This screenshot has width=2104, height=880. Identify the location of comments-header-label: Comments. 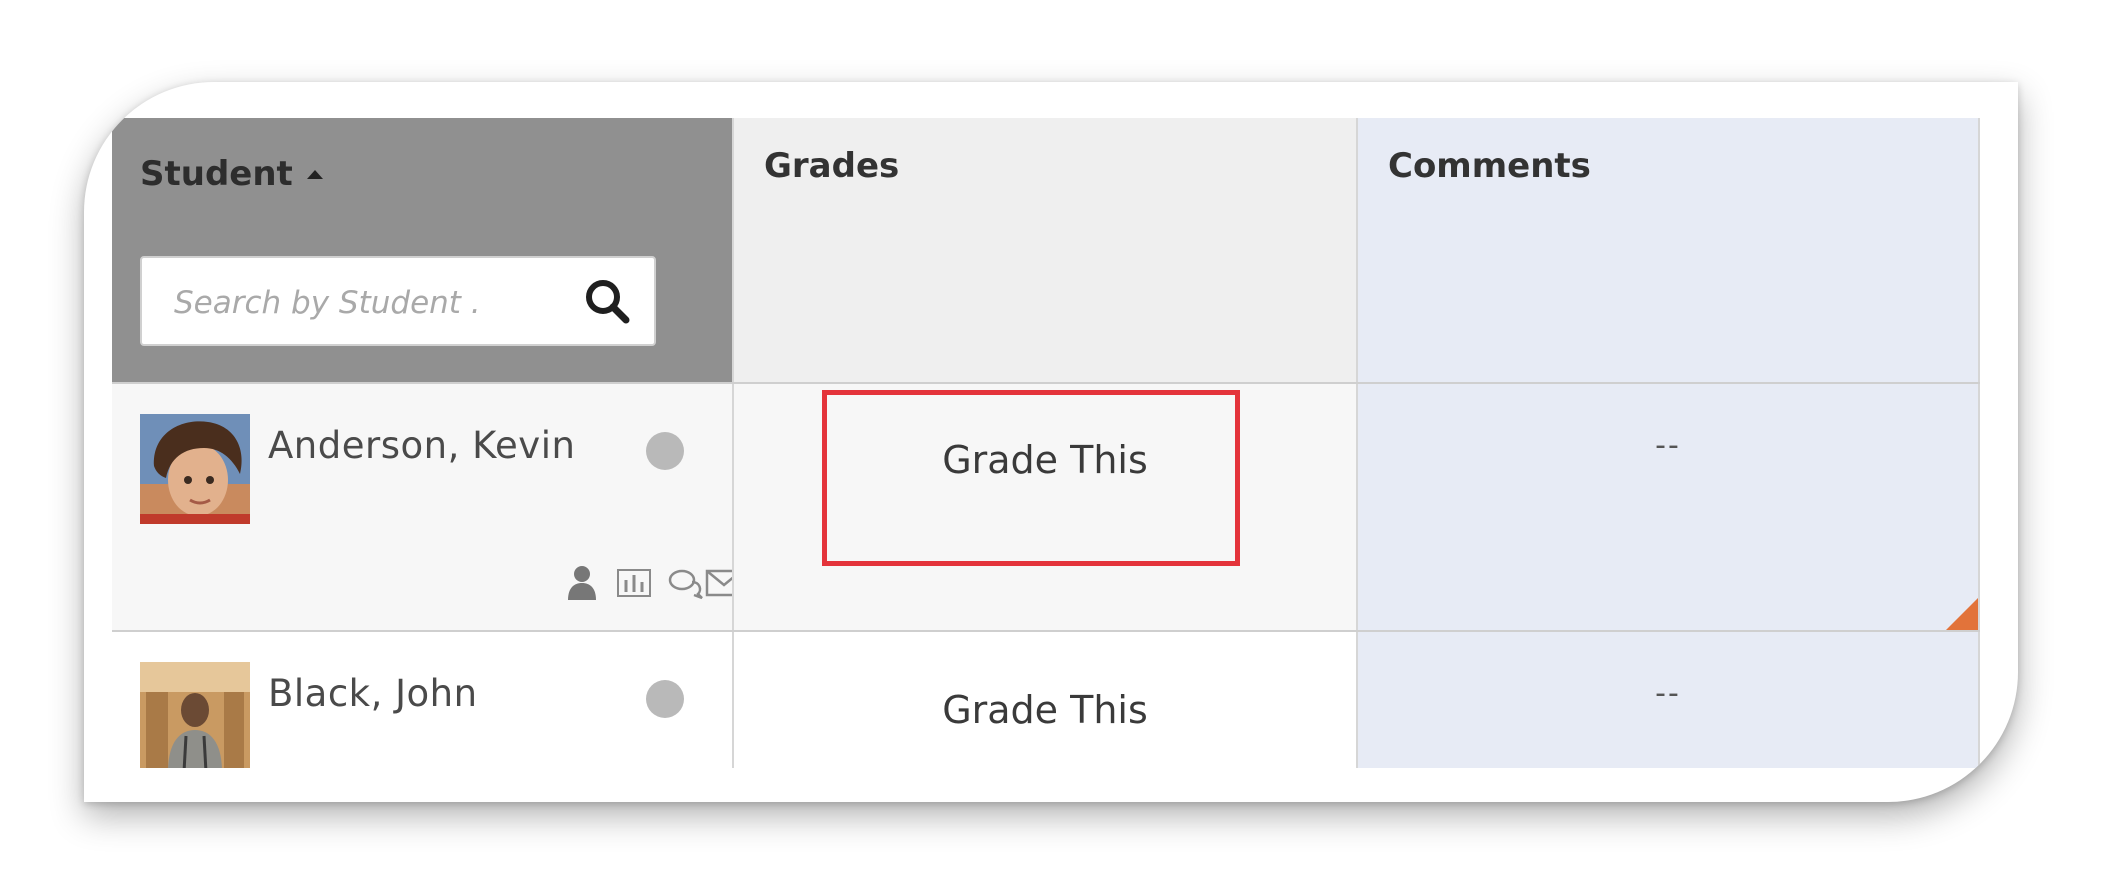
(1489, 166).